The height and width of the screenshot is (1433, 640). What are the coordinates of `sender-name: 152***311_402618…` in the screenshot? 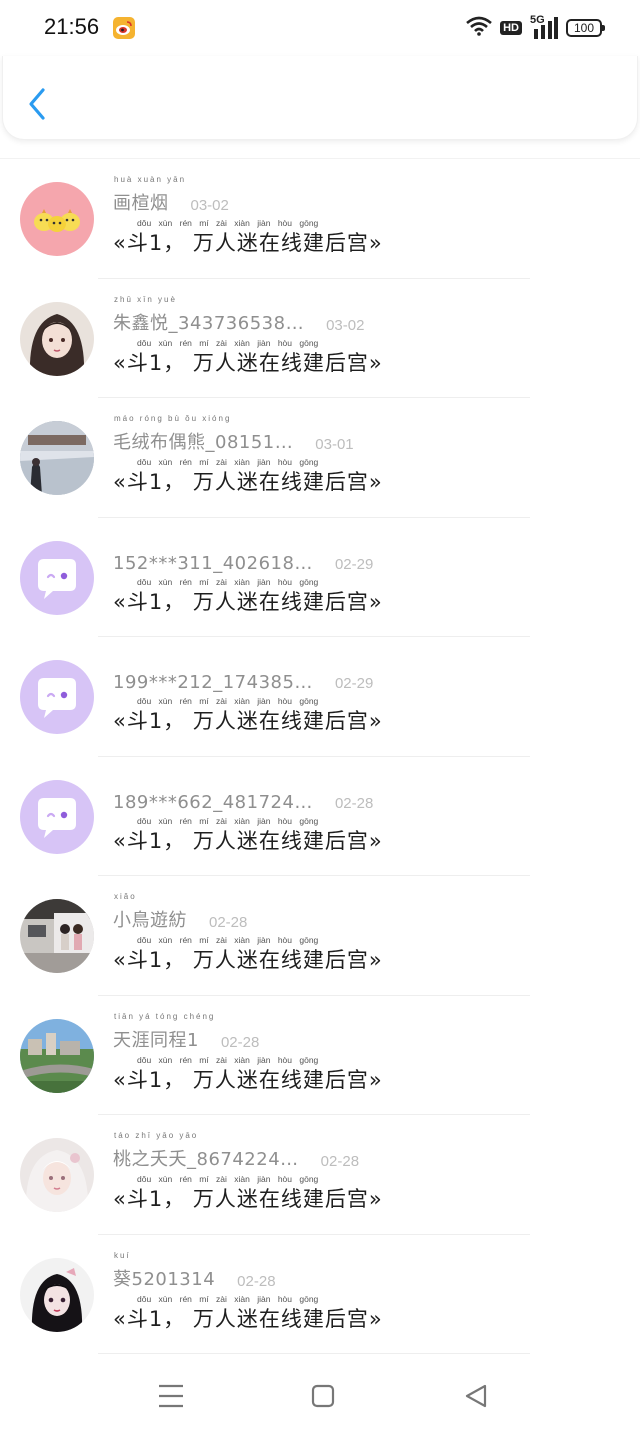 It's located at (213, 563).